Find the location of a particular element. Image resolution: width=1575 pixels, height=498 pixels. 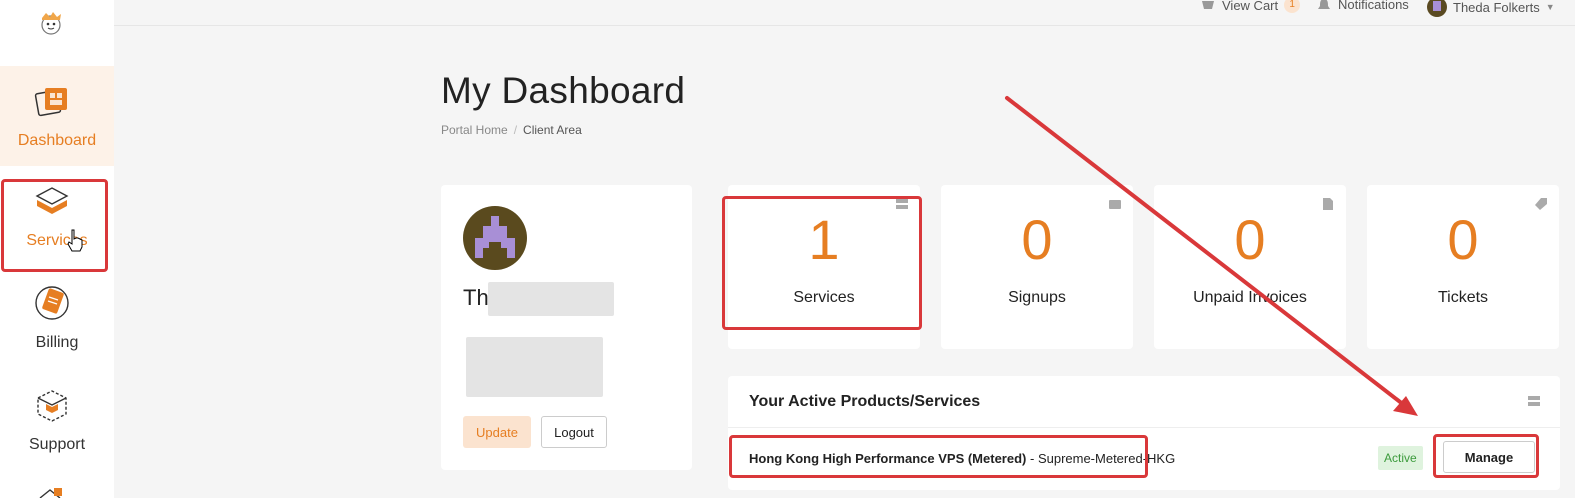

breadcrumb: Portal Home / Client Area is located at coordinates (511, 130).